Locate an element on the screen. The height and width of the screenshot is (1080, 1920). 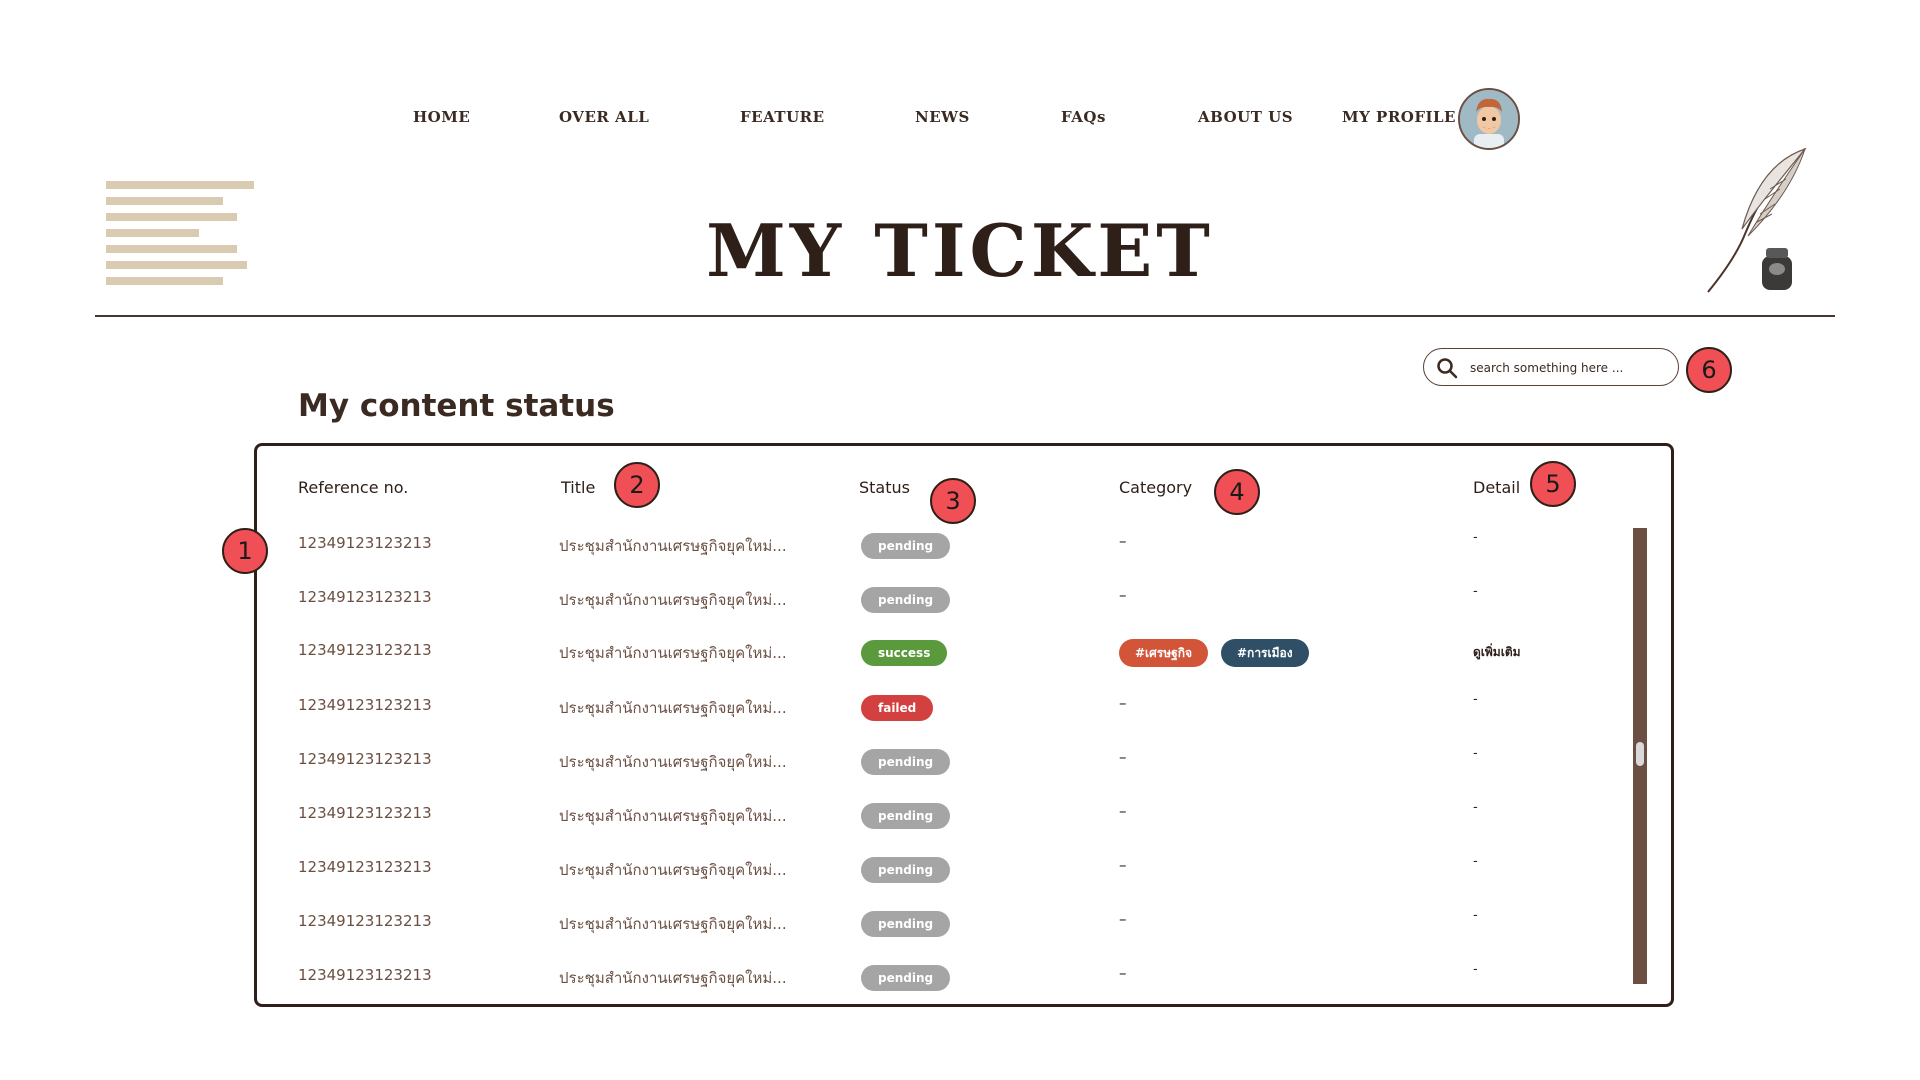
avatar is located at coordinates (1489, 119).